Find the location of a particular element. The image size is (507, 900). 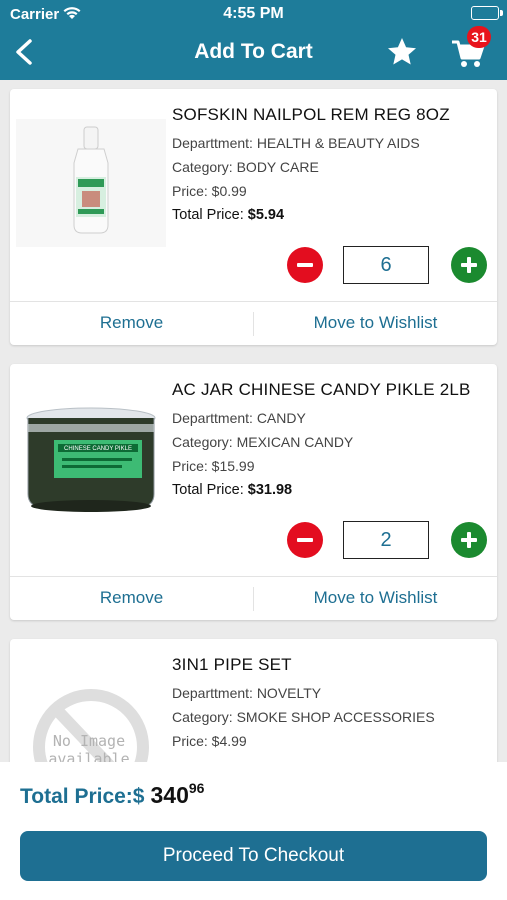

quantity-stepper: 2 is located at coordinates (387, 540).